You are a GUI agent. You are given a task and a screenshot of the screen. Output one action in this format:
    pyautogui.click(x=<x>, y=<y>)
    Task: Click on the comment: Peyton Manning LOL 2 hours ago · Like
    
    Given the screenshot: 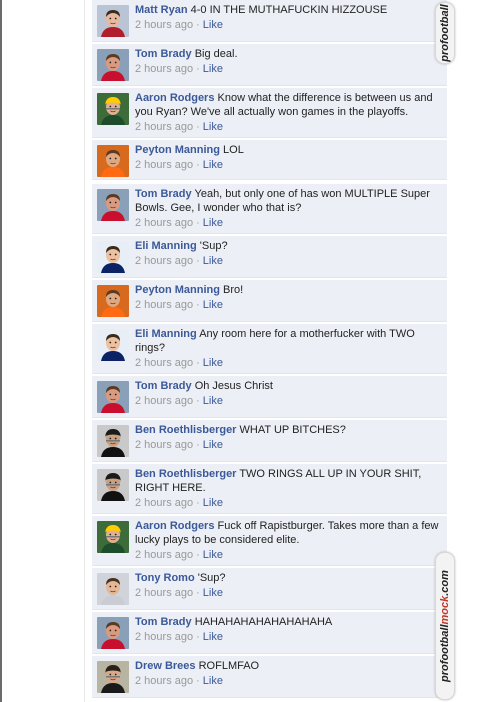 What is the action you would take?
    pyautogui.click(x=269, y=160)
    